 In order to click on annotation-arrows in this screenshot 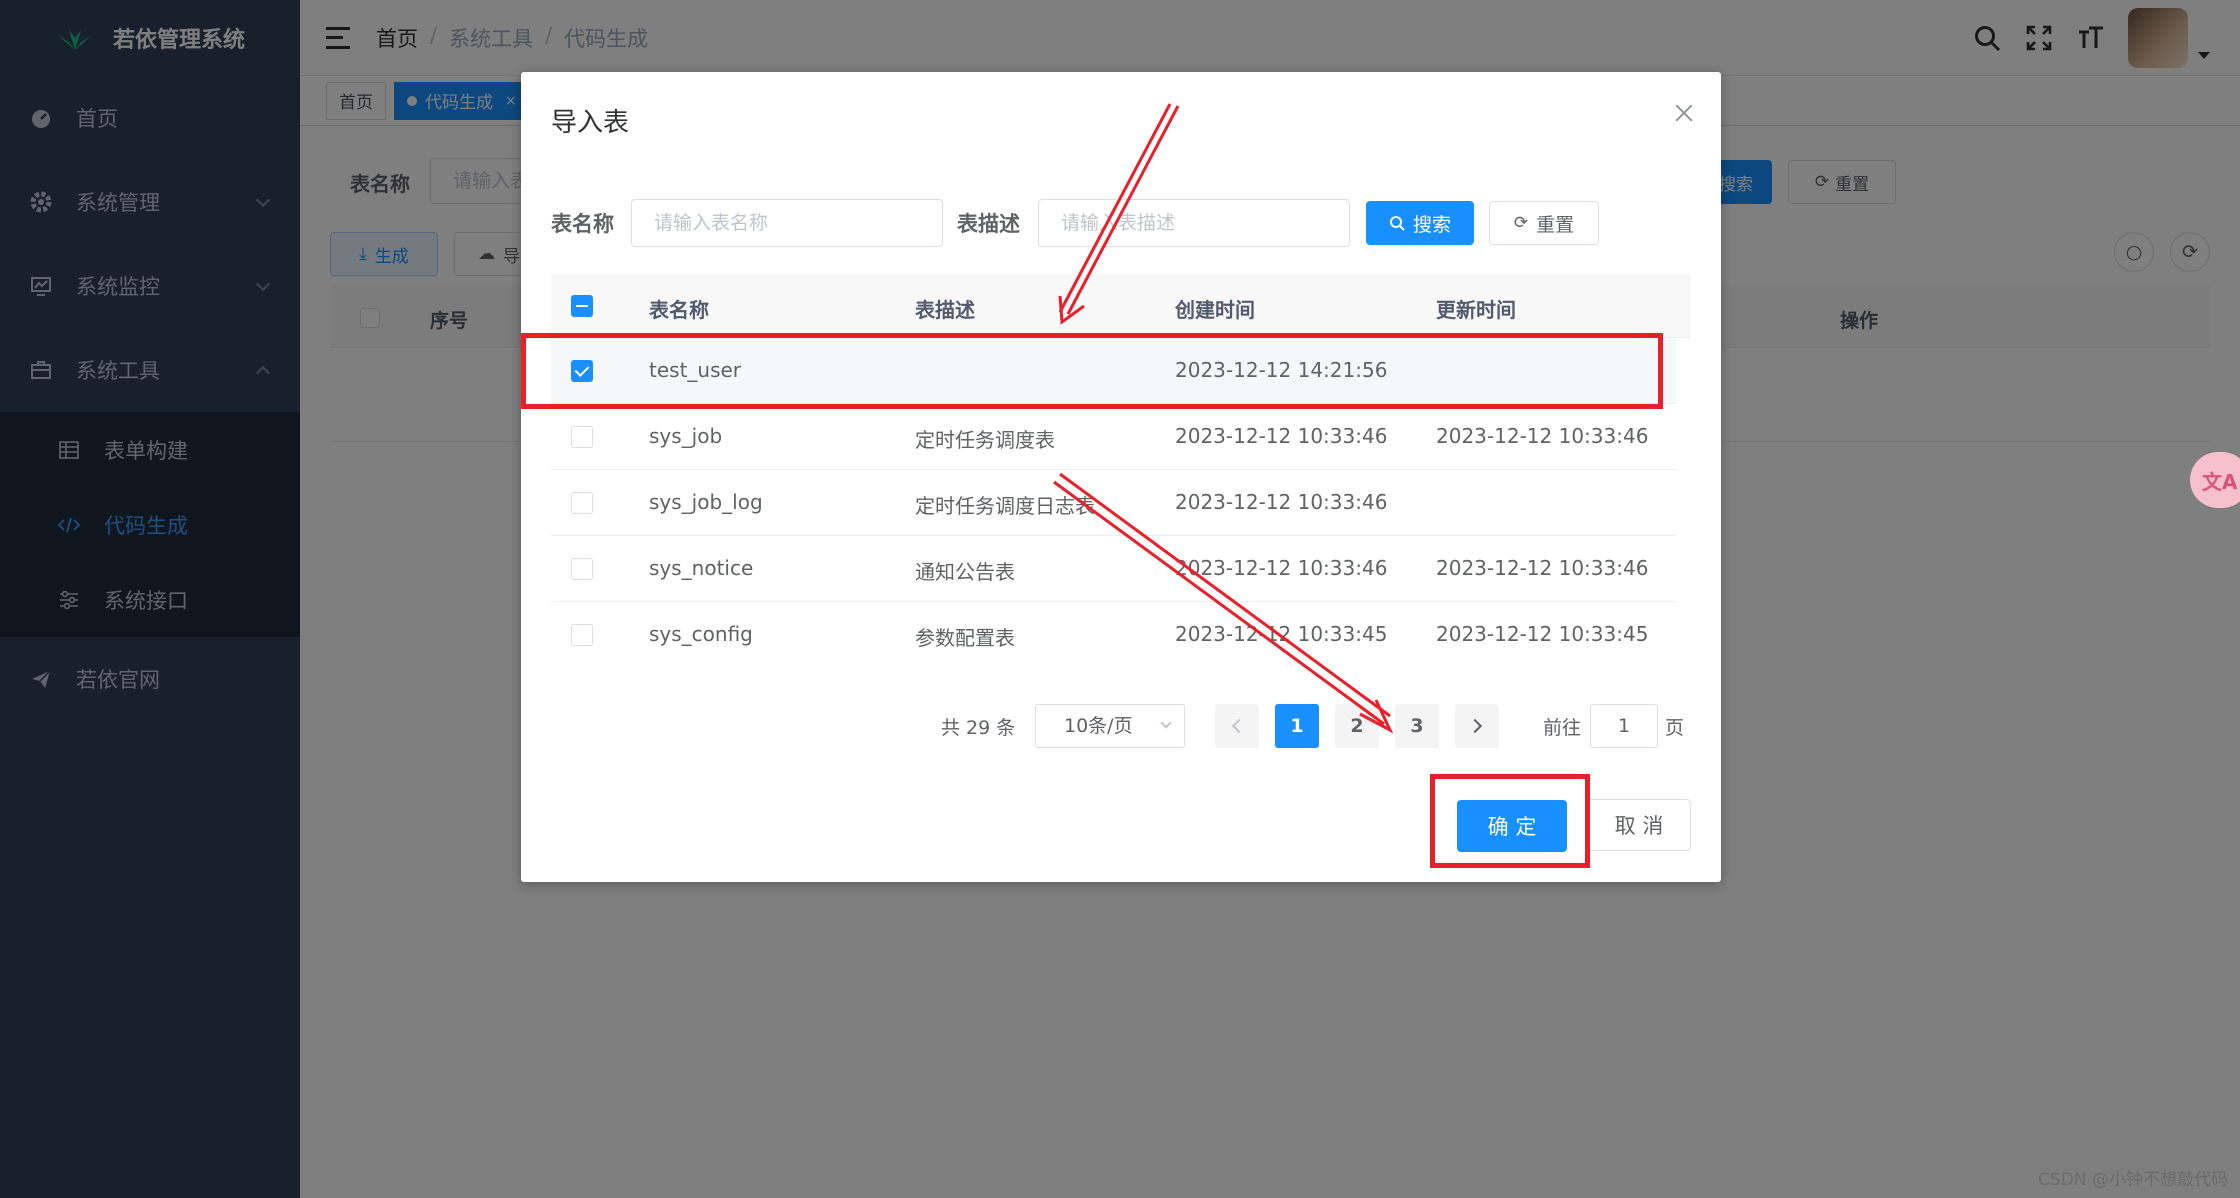, I will do `click(1223, 418)`.